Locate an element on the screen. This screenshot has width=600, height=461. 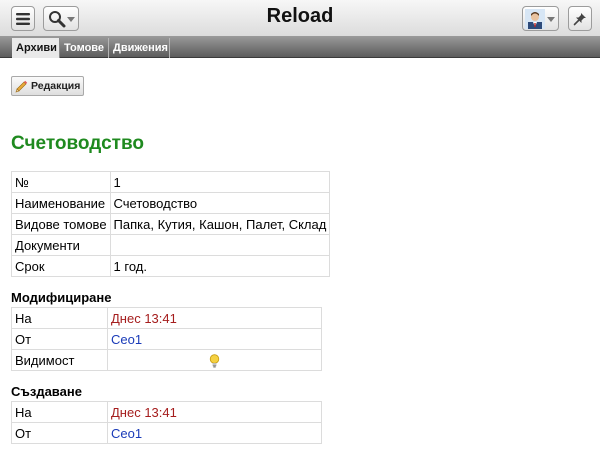
top-bar: Reload is located at coordinates (300, 18).